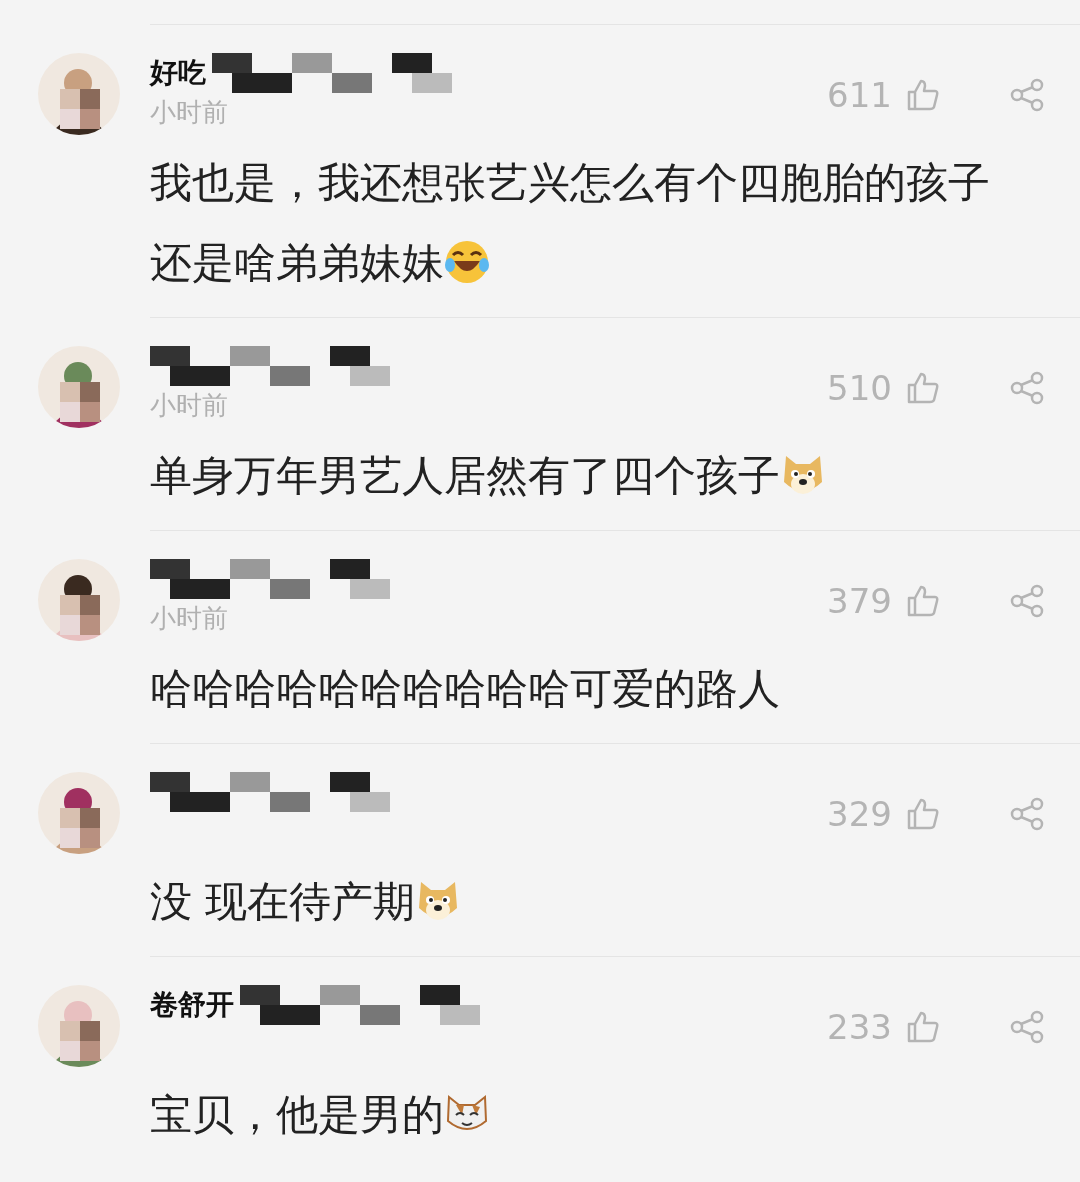 Image resolution: width=1080 pixels, height=1182 pixels. What do you see at coordinates (590, 1115) in the screenshot?
I see `comment-text: 宝贝，他是男的` at bounding box center [590, 1115].